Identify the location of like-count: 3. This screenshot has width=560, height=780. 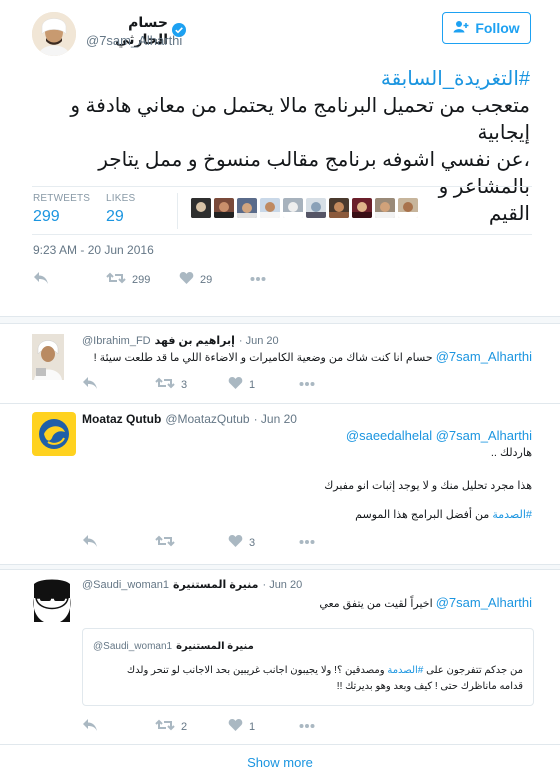
(252, 542).